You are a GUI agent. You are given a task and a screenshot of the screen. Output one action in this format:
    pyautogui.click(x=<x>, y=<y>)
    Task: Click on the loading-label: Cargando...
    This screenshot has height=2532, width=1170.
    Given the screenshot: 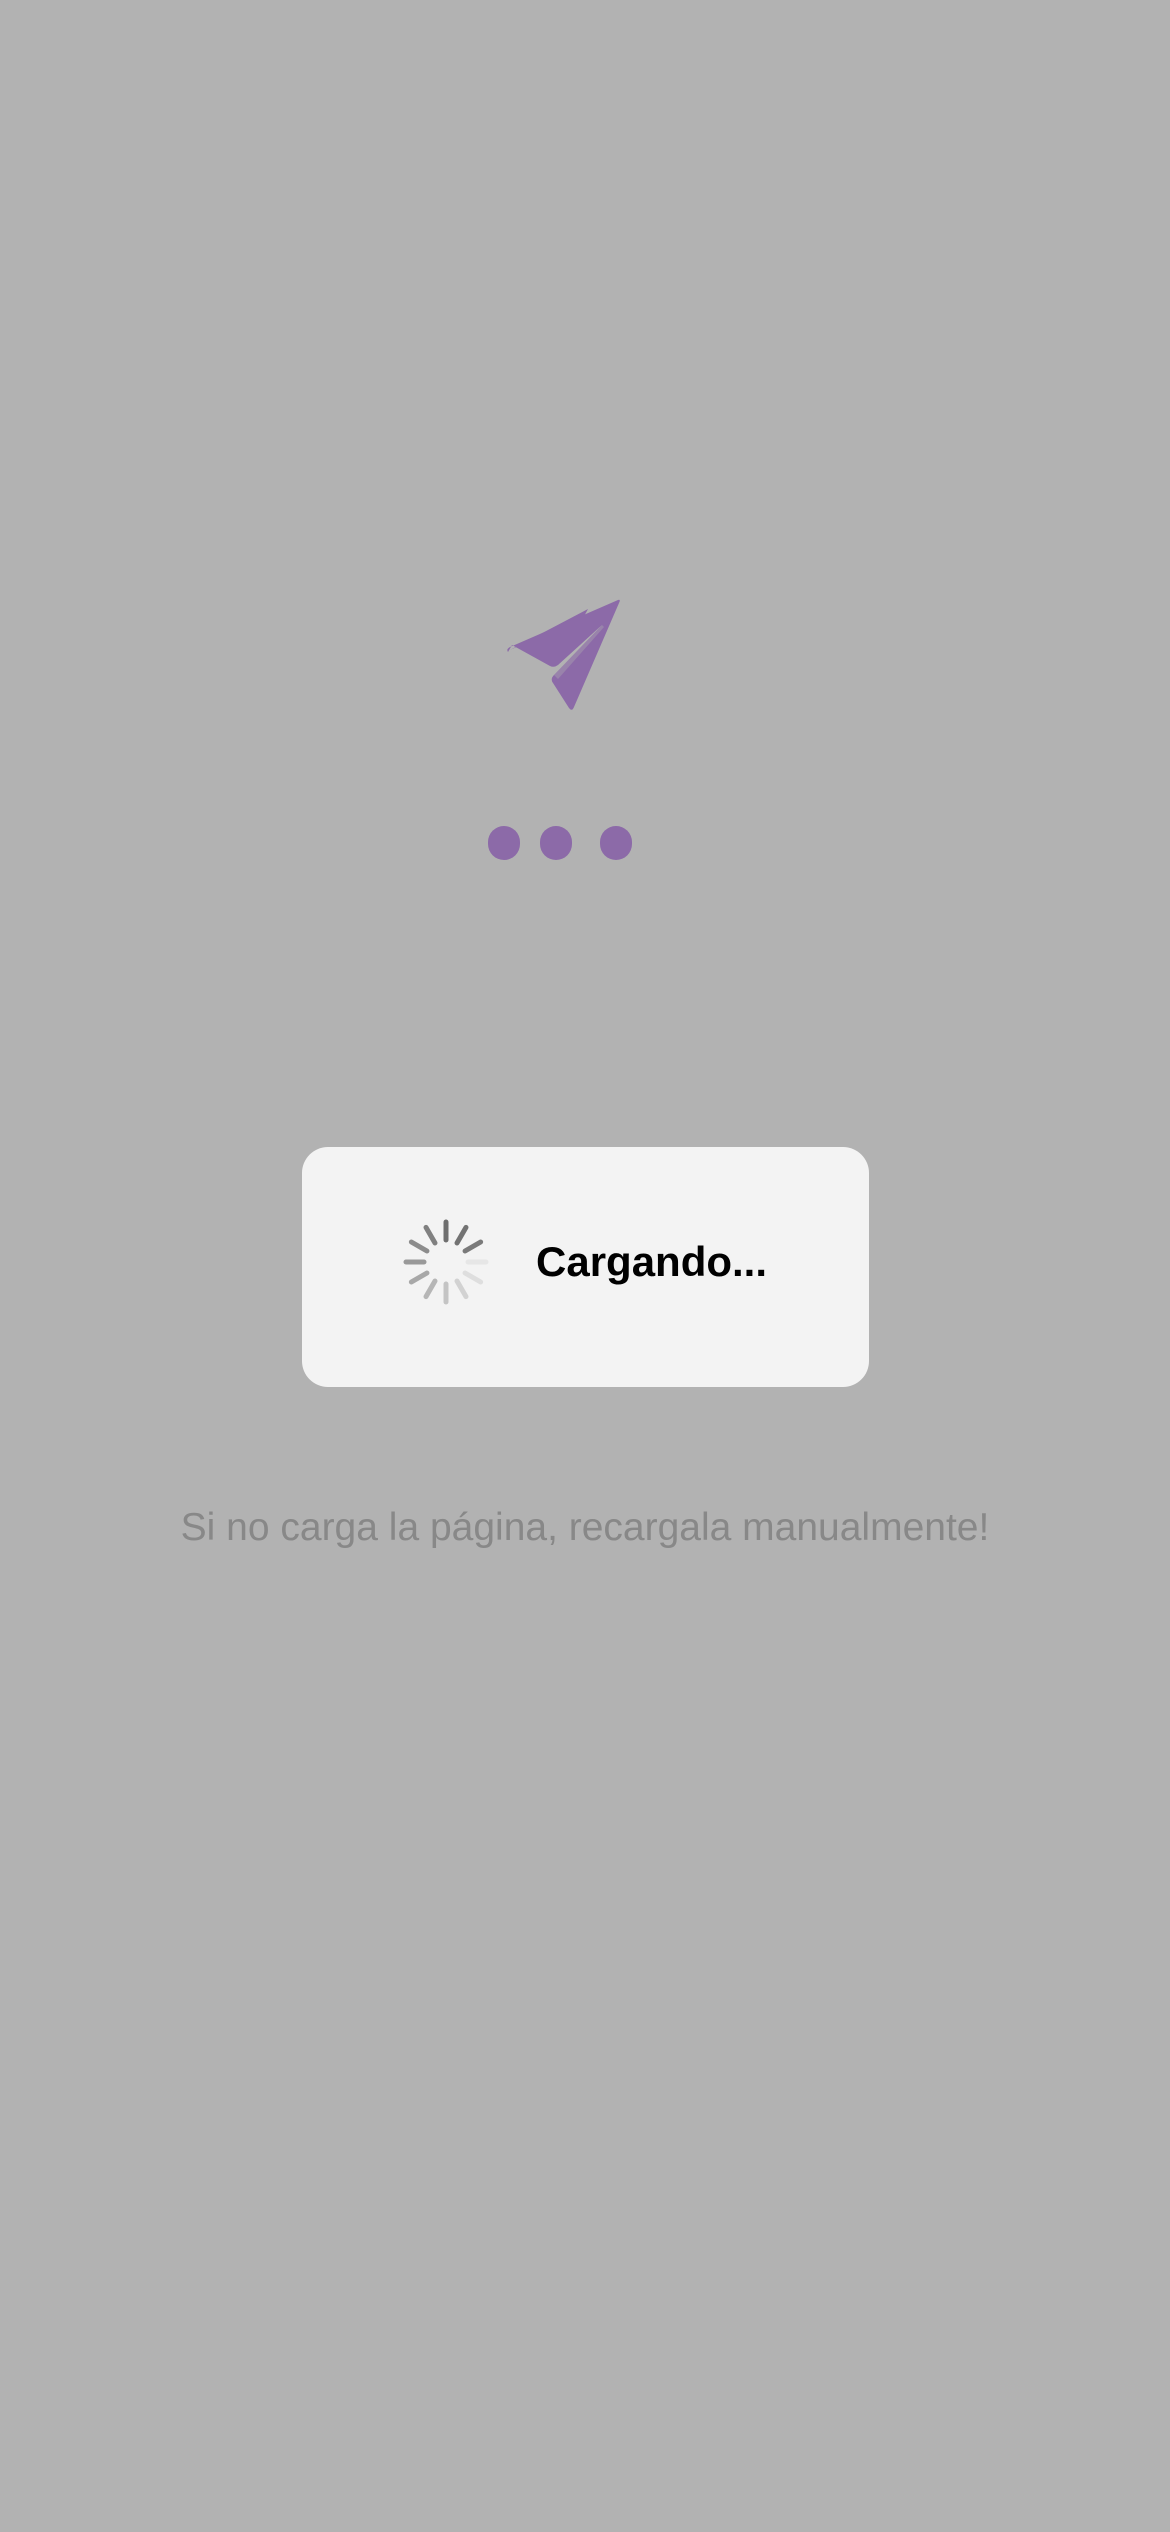 What is the action you would take?
    pyautogui.click(x=652, y=1261)
    